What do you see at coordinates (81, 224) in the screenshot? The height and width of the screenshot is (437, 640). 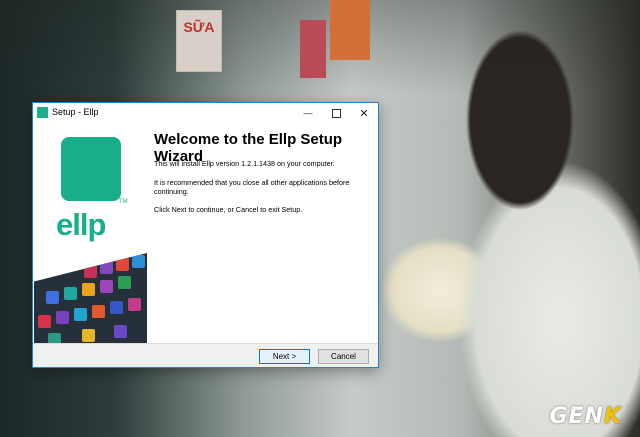 I see `ellp-logo-text: ellp` at bounding box center [81, 224].